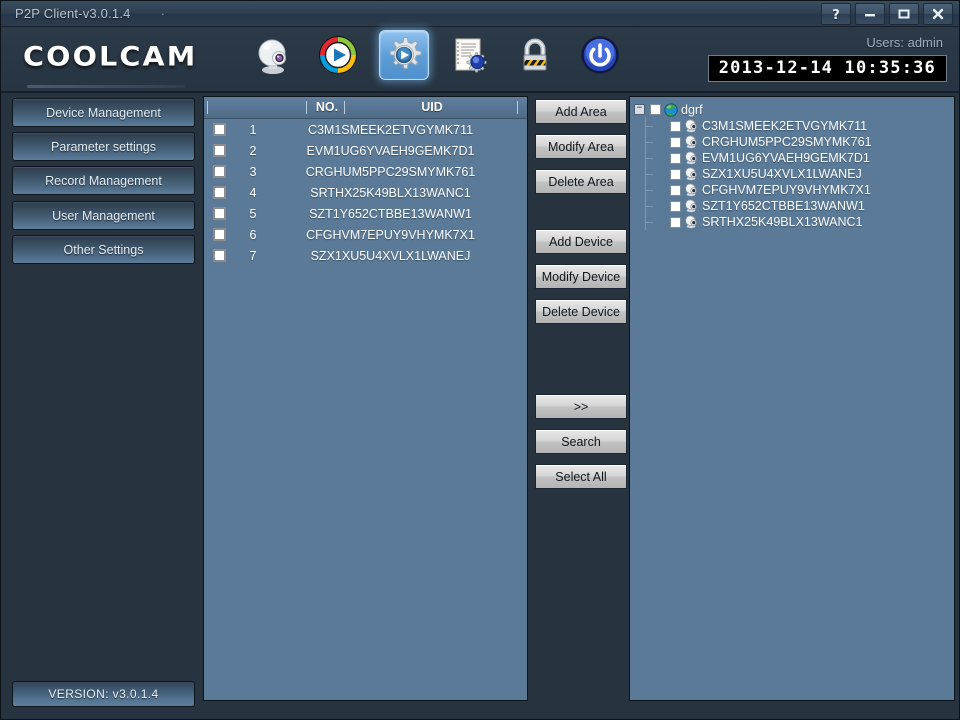  I want to click on table-row: 3 CRGHUM5PPC29SMYMK761, so click(365, 171).